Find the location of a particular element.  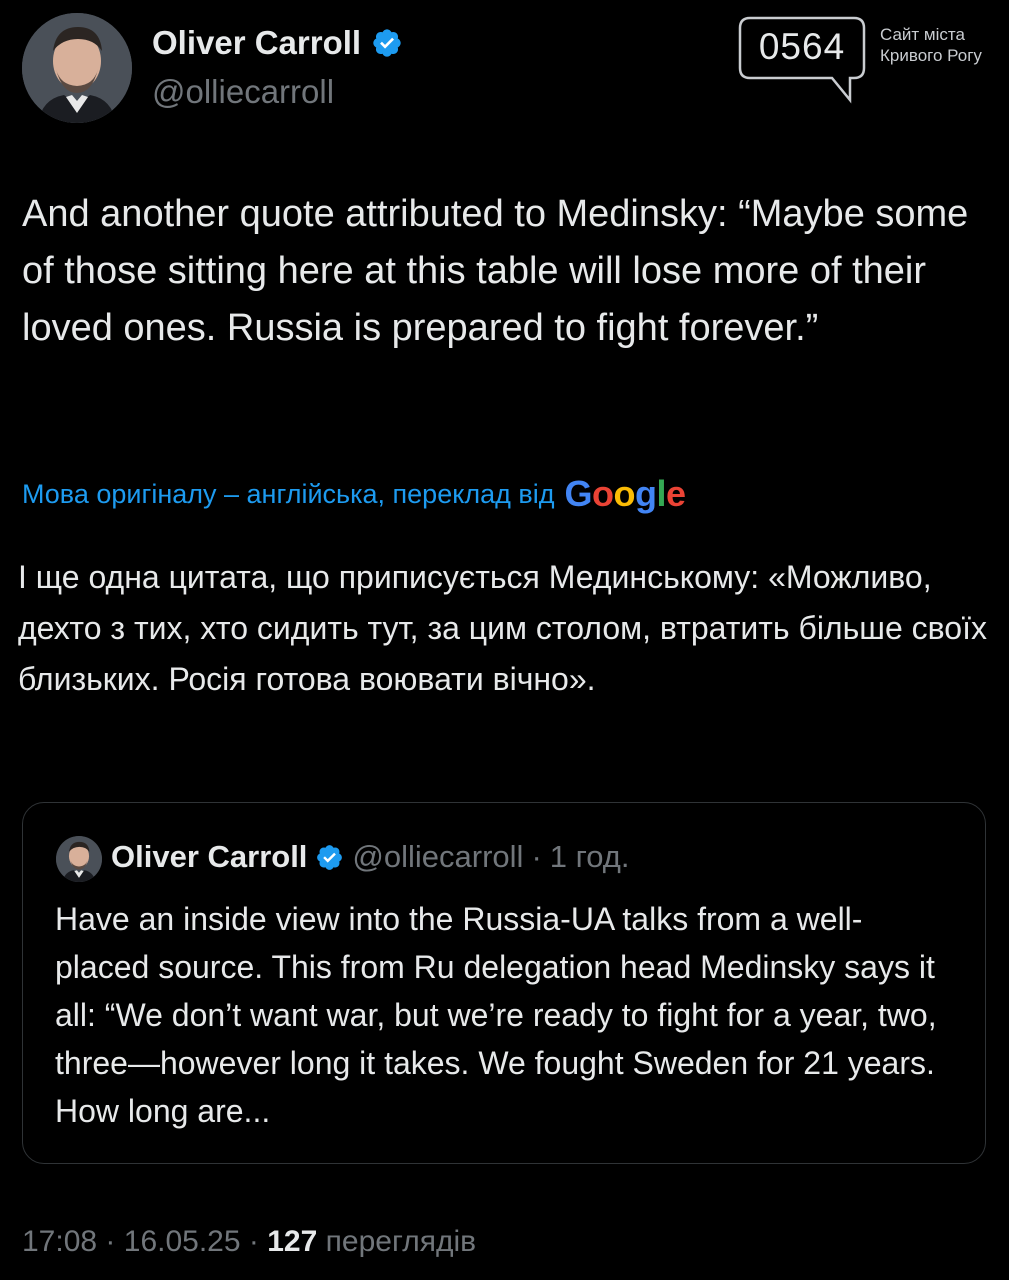

author-avatar is located at coordinates (77, 68).